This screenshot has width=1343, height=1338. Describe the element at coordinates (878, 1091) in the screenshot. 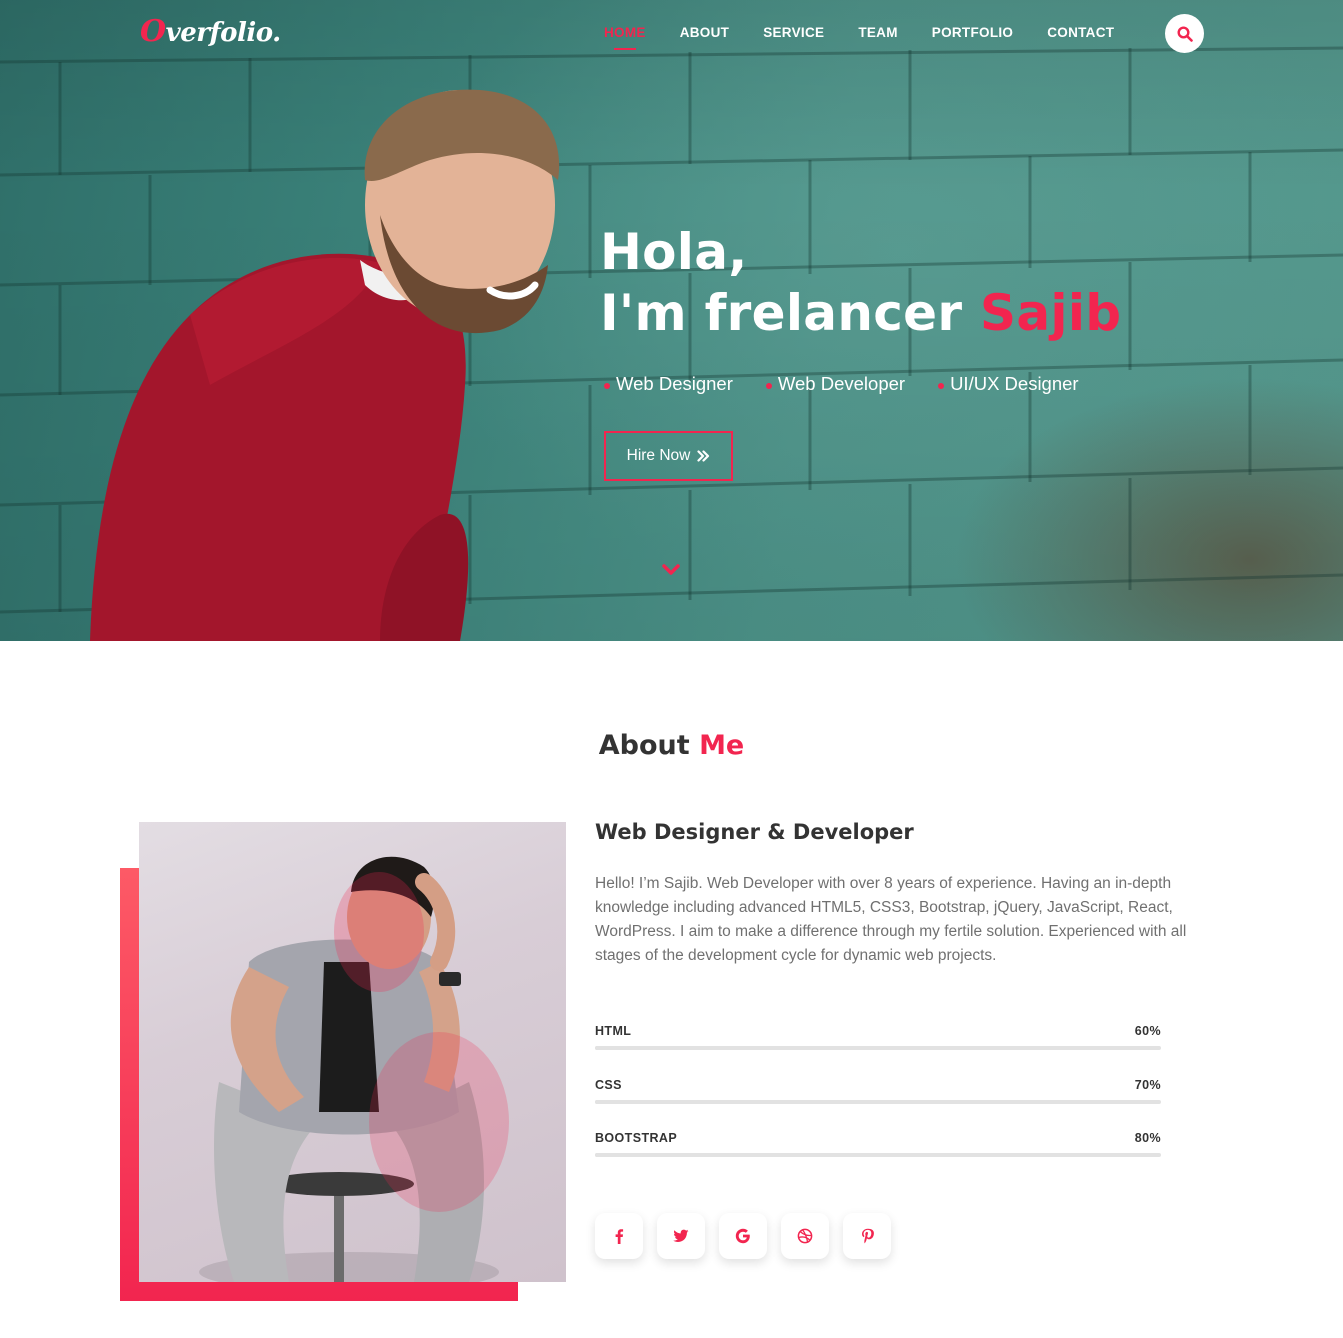

I see `skill-bar: CSS 70%` at that location.